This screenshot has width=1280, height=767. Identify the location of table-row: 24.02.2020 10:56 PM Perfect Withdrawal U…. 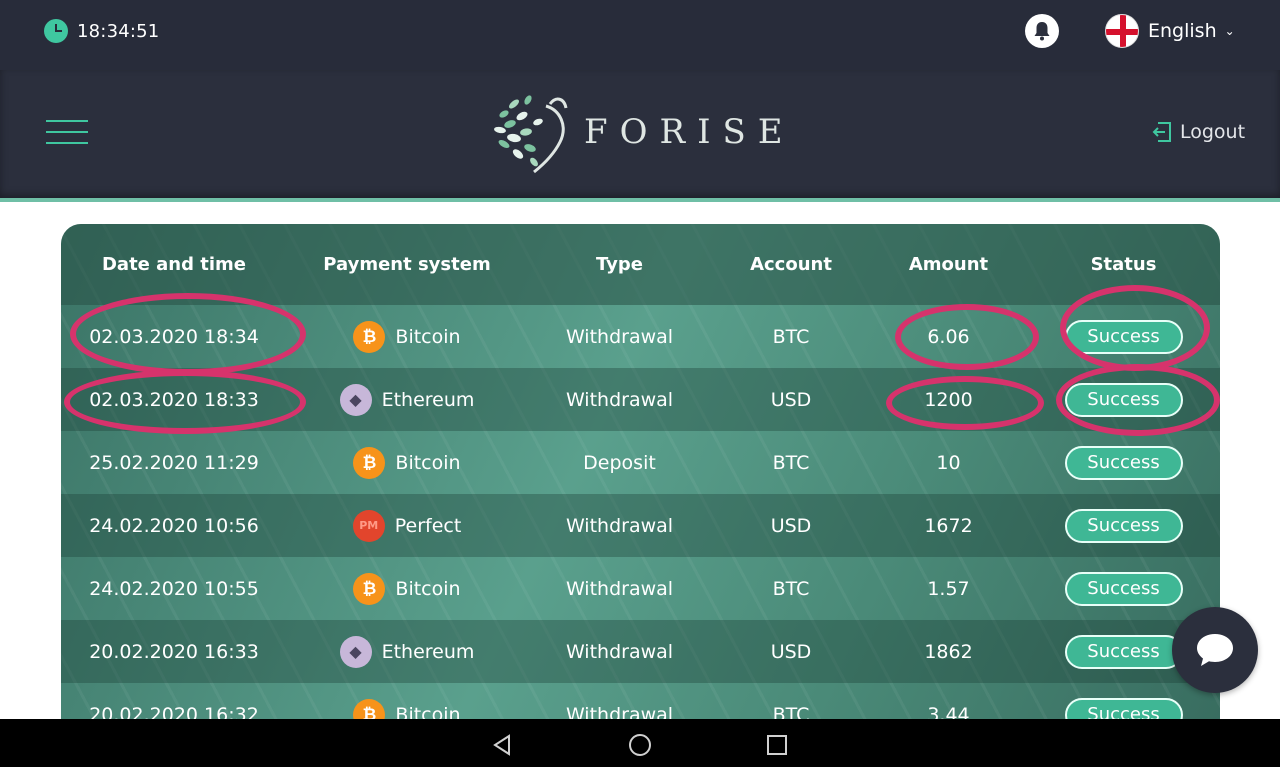
(640, 525).